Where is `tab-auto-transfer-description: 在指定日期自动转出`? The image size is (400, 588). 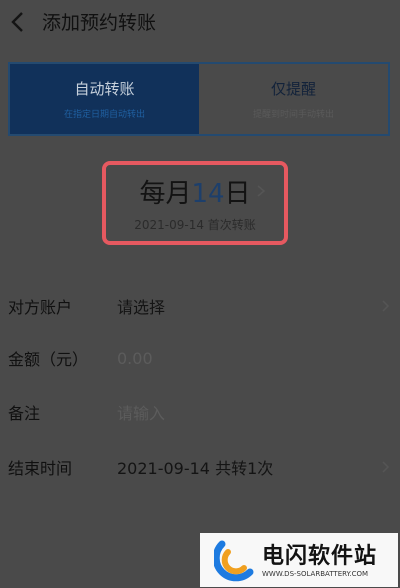 tab-auto-transfer-description: 在指定日期自动转出 is located at coordinates (104, 115).